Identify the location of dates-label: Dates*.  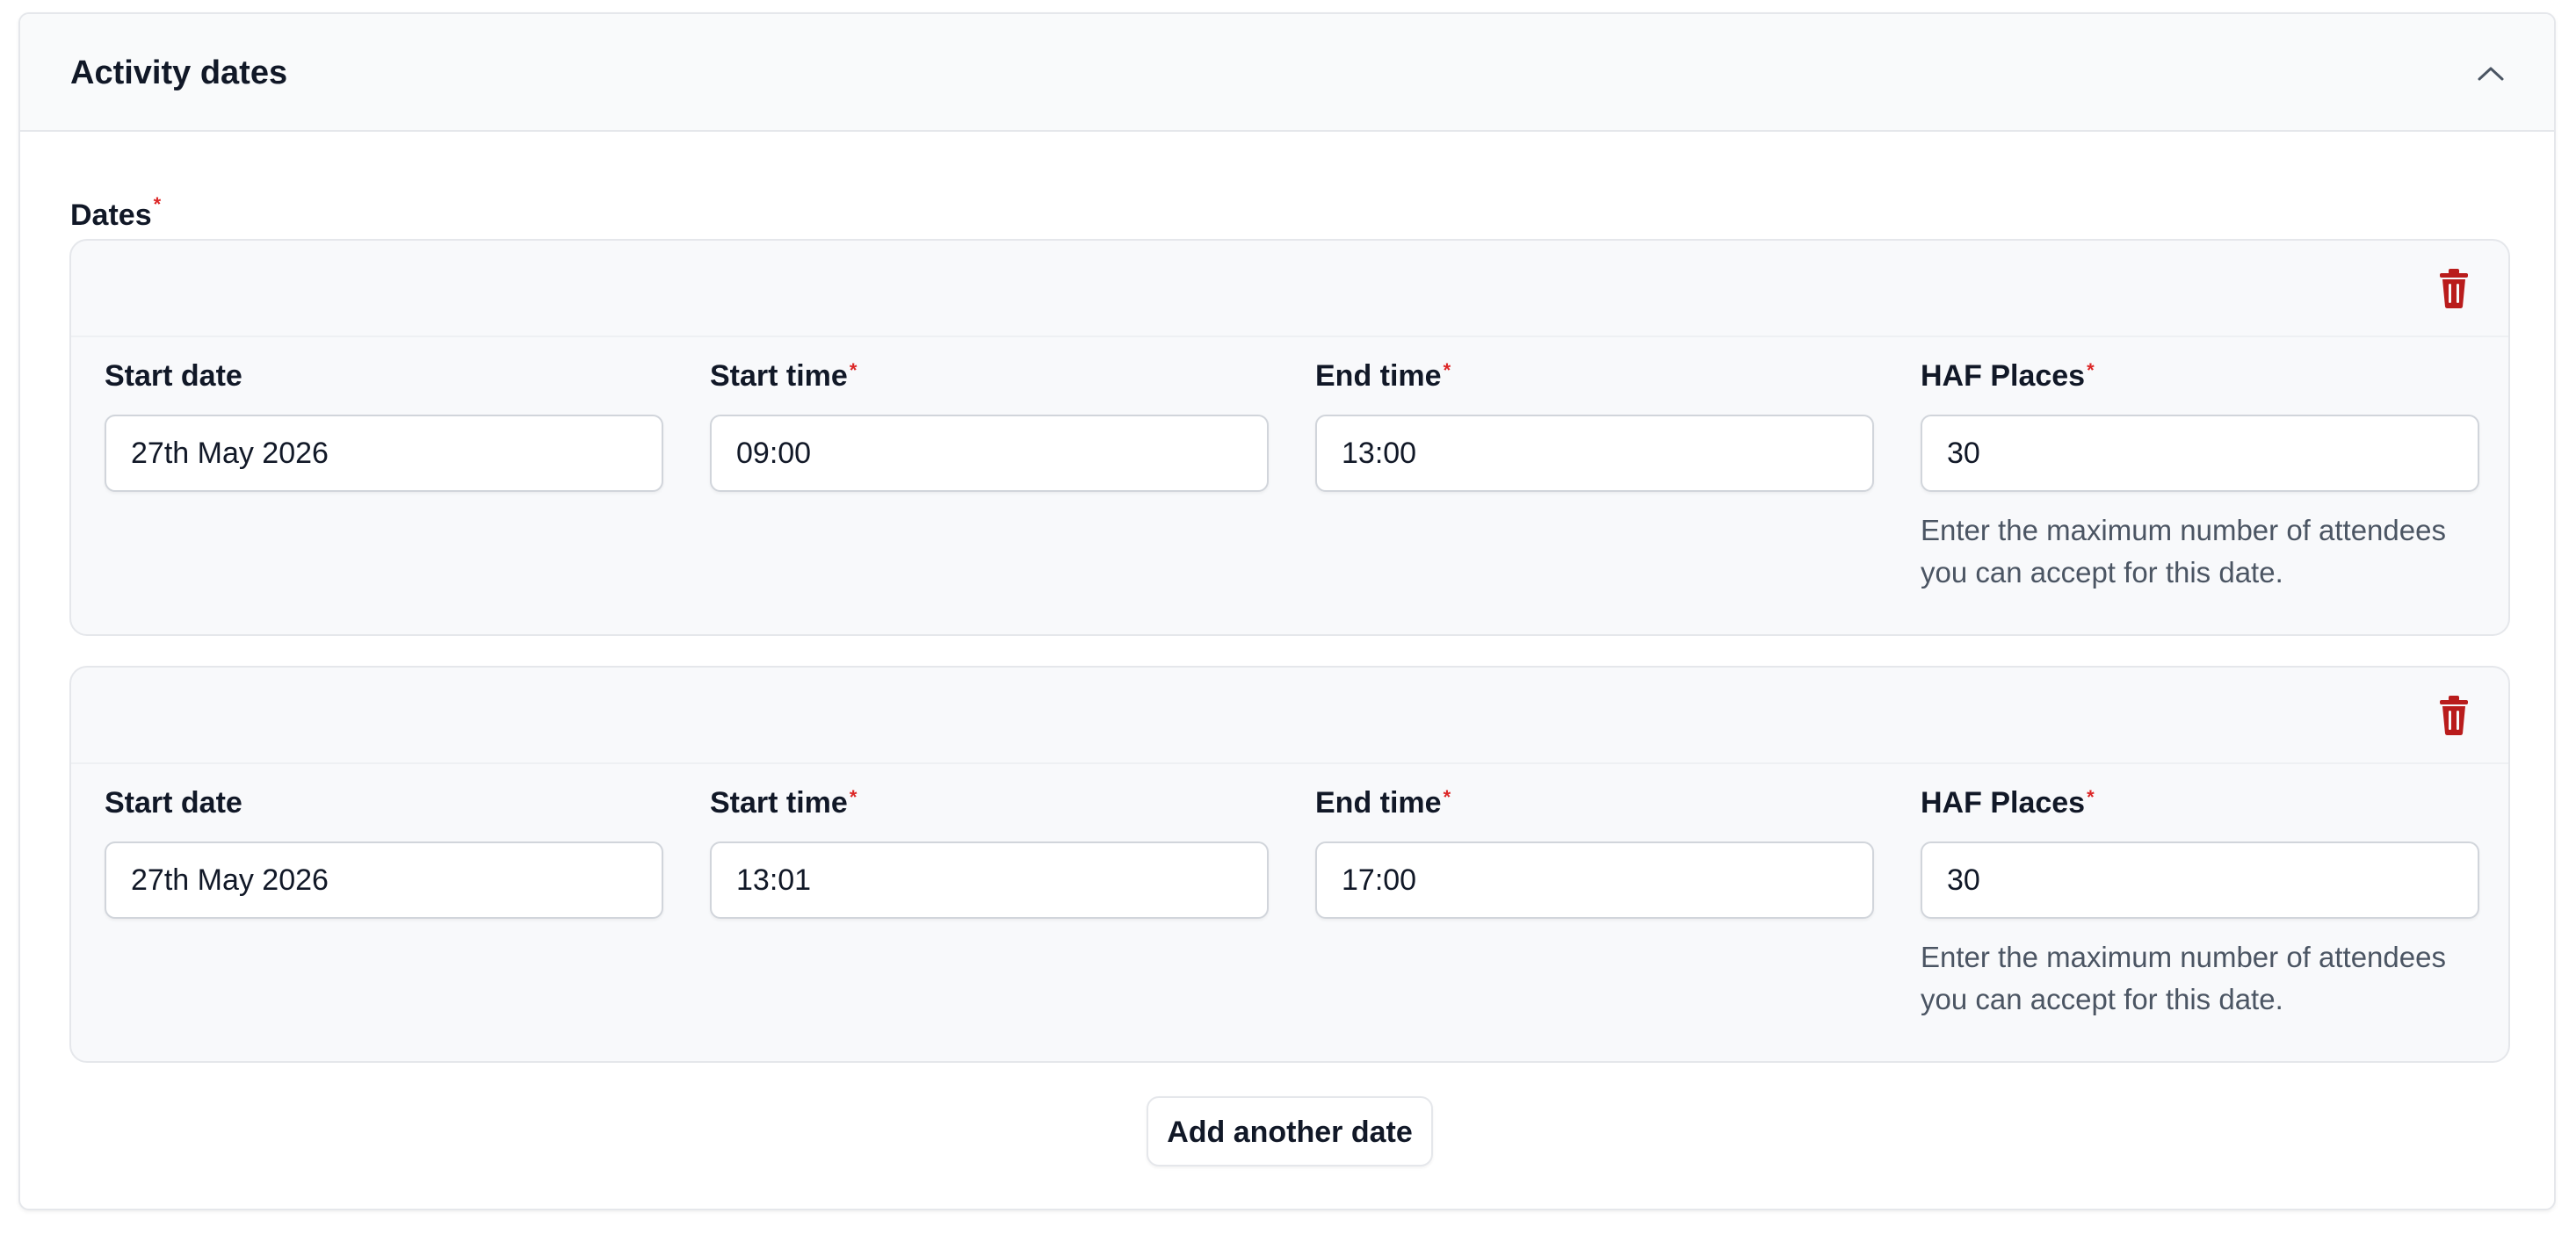
(115, 213).